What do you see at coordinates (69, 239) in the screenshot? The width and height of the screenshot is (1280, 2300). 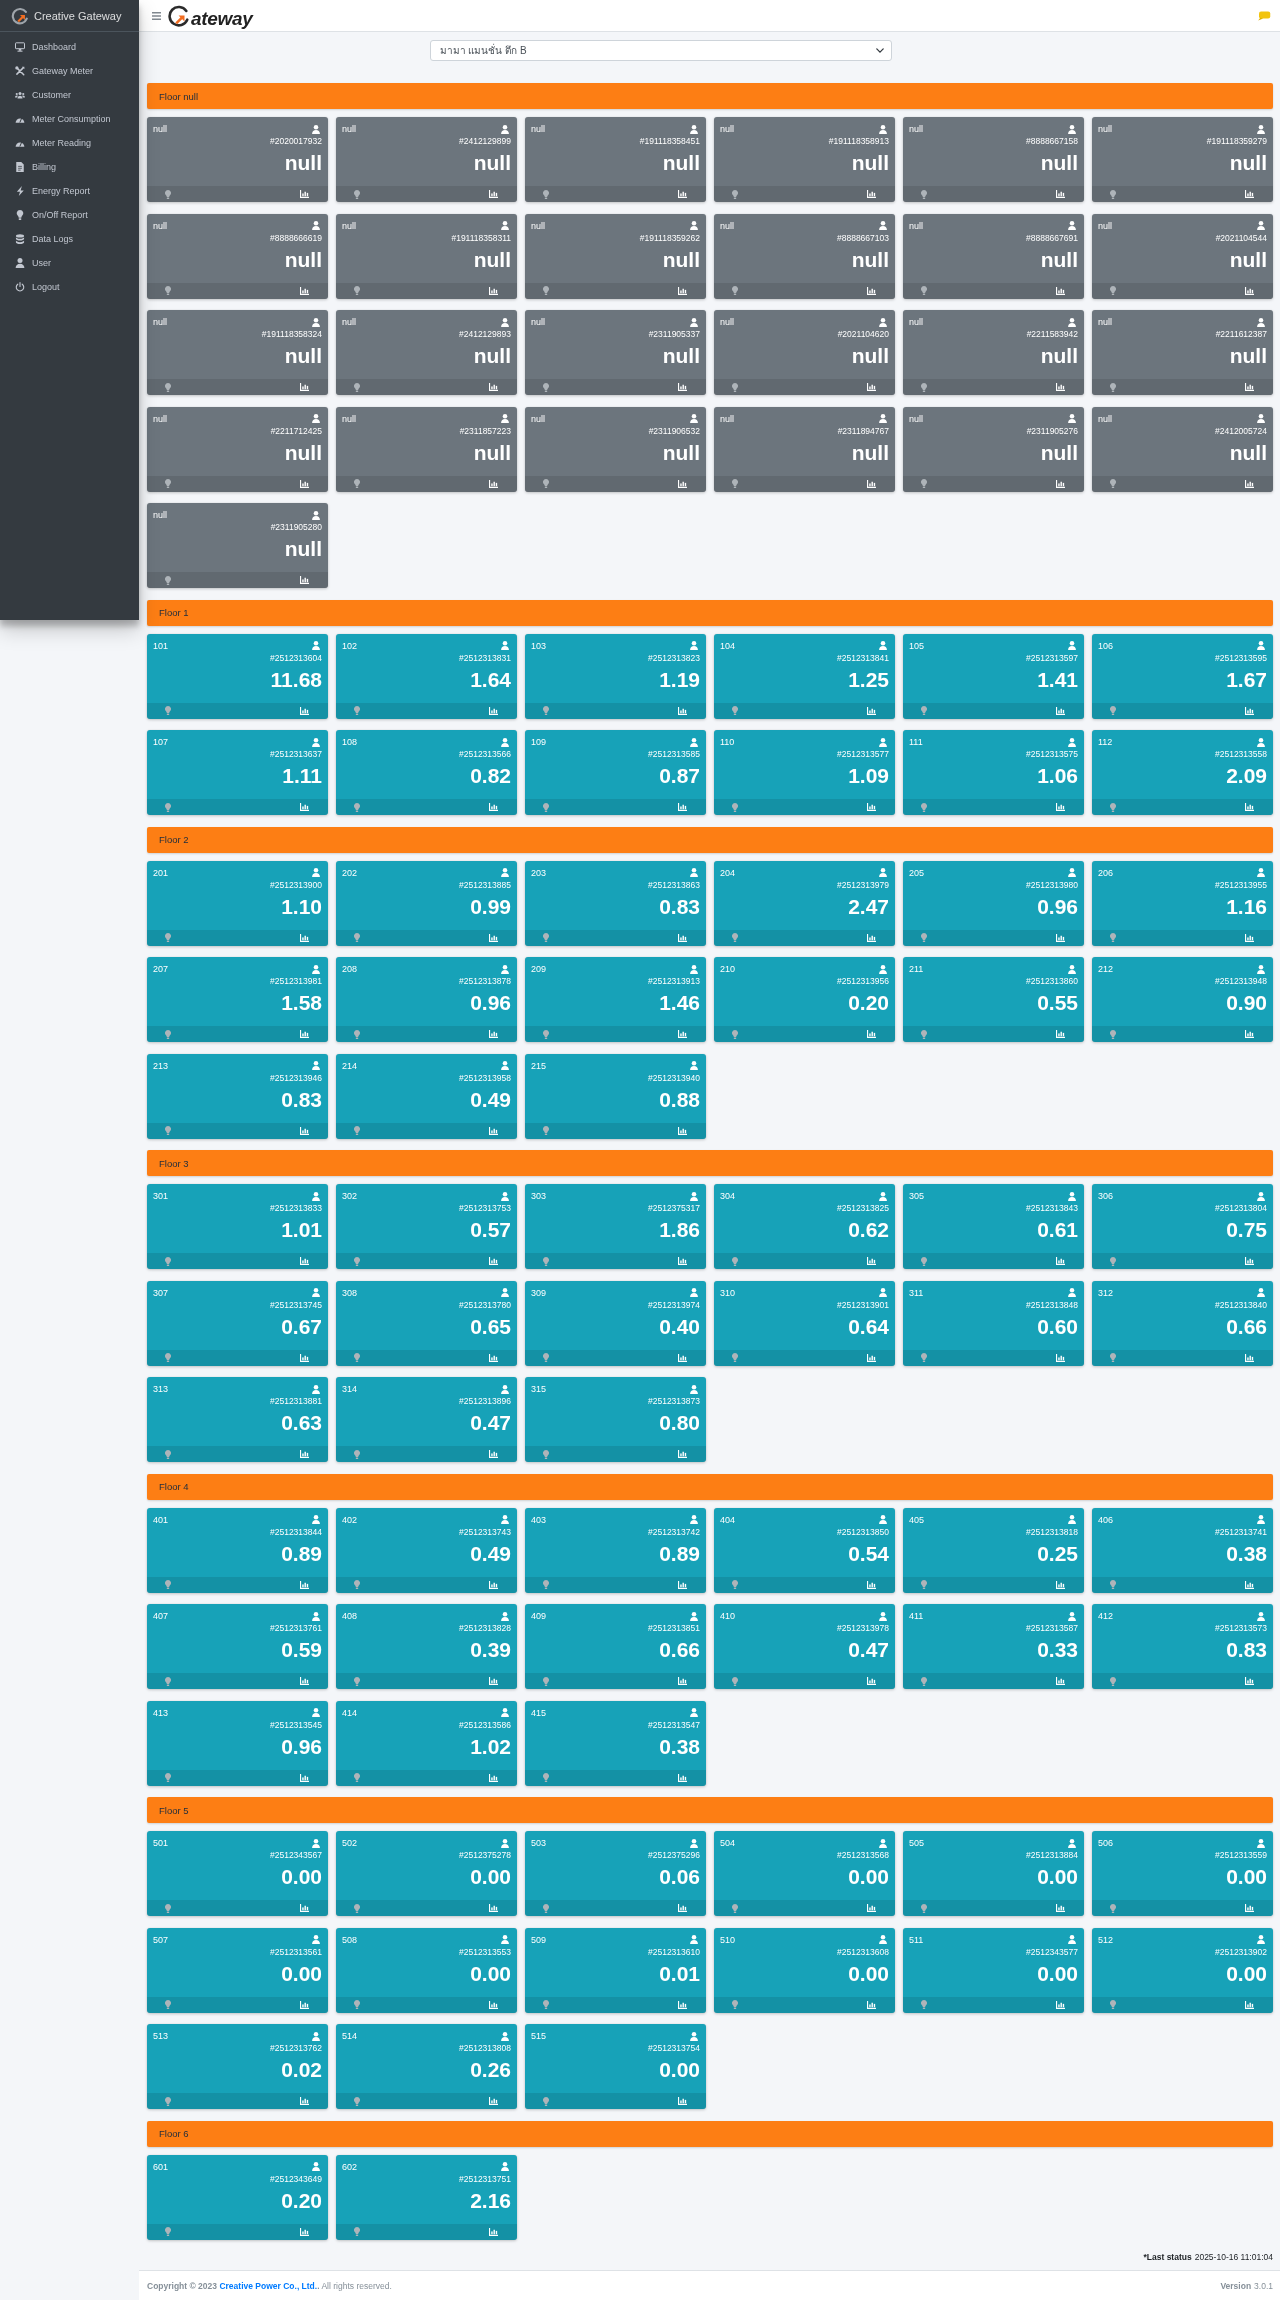 I see `nav-item: Data Logs` at bounding box center [69, 239].